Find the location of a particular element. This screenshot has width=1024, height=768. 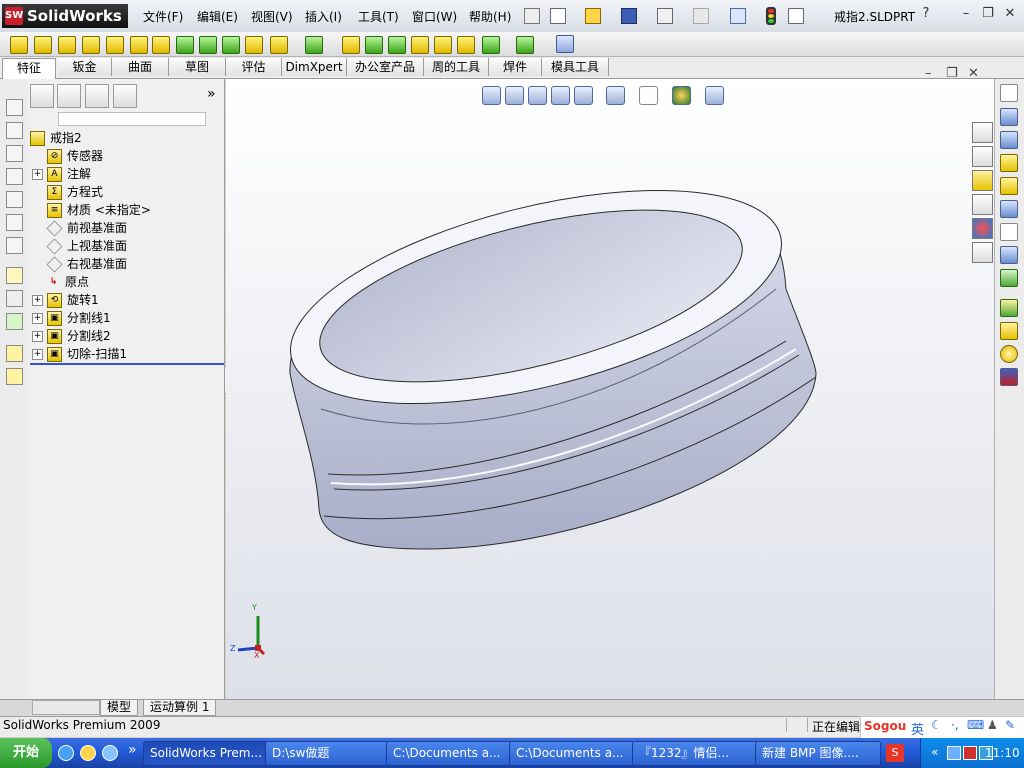

tree-item-sensors: ⊘ 传感器 is located at coordinates (67, 156).